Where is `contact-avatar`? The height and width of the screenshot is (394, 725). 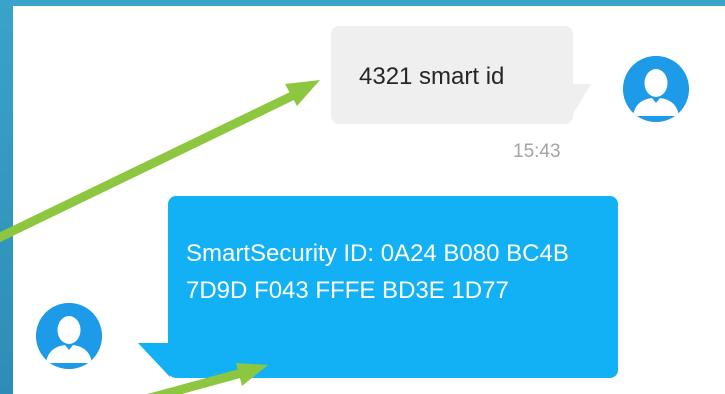
contact-avatar is located at coordinates (69, 336).